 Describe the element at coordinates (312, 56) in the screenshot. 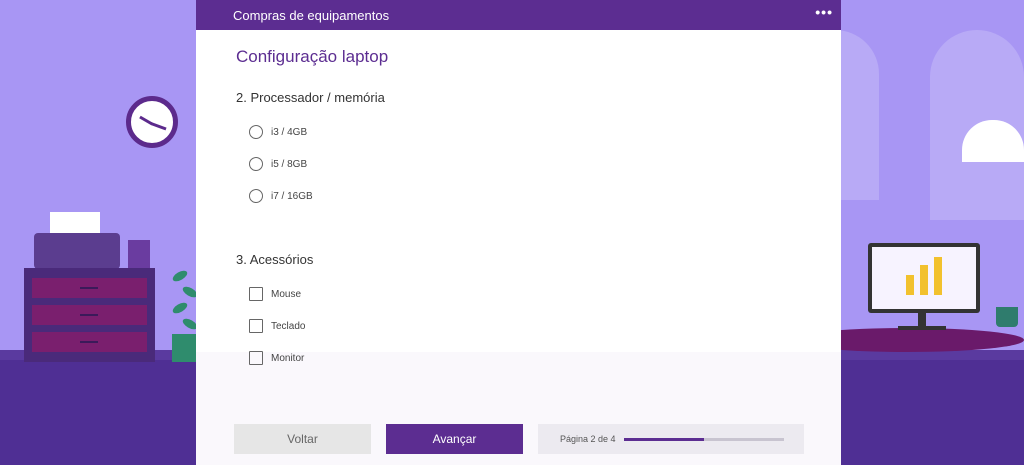

I see `page-title: Configuração laptop` at that location.